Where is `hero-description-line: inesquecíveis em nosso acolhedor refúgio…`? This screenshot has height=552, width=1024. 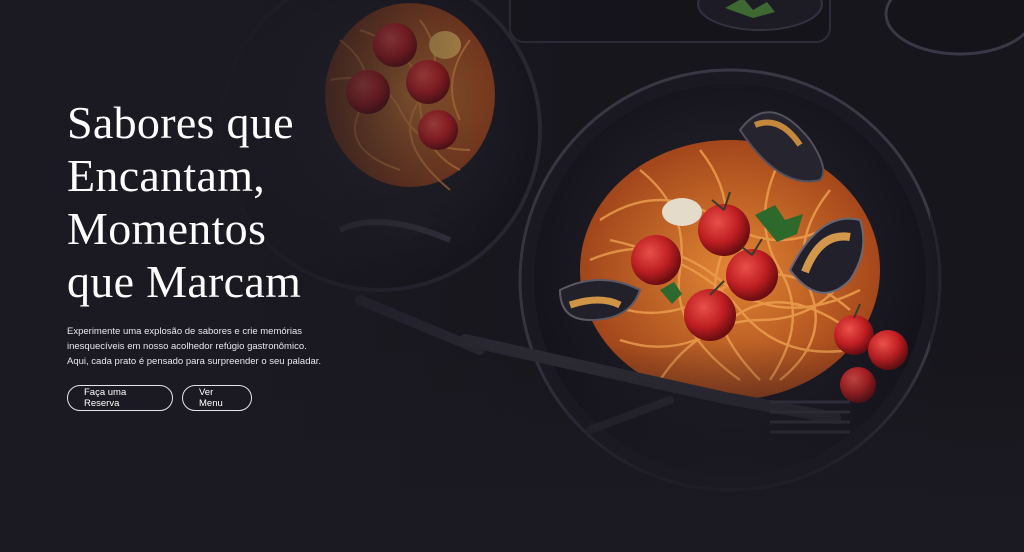 hero-description-line: inesquecíveis em nosso acolhedor refúgio… is located at coordinates (187, 346).